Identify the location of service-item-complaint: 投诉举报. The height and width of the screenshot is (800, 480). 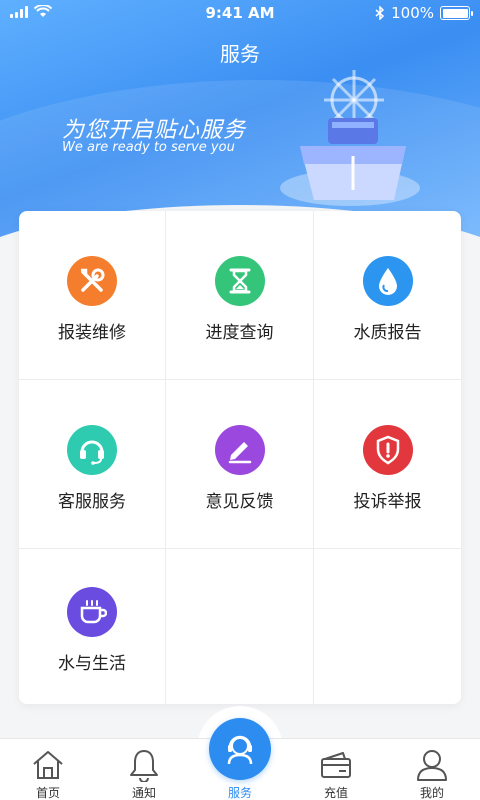
(387, 464).